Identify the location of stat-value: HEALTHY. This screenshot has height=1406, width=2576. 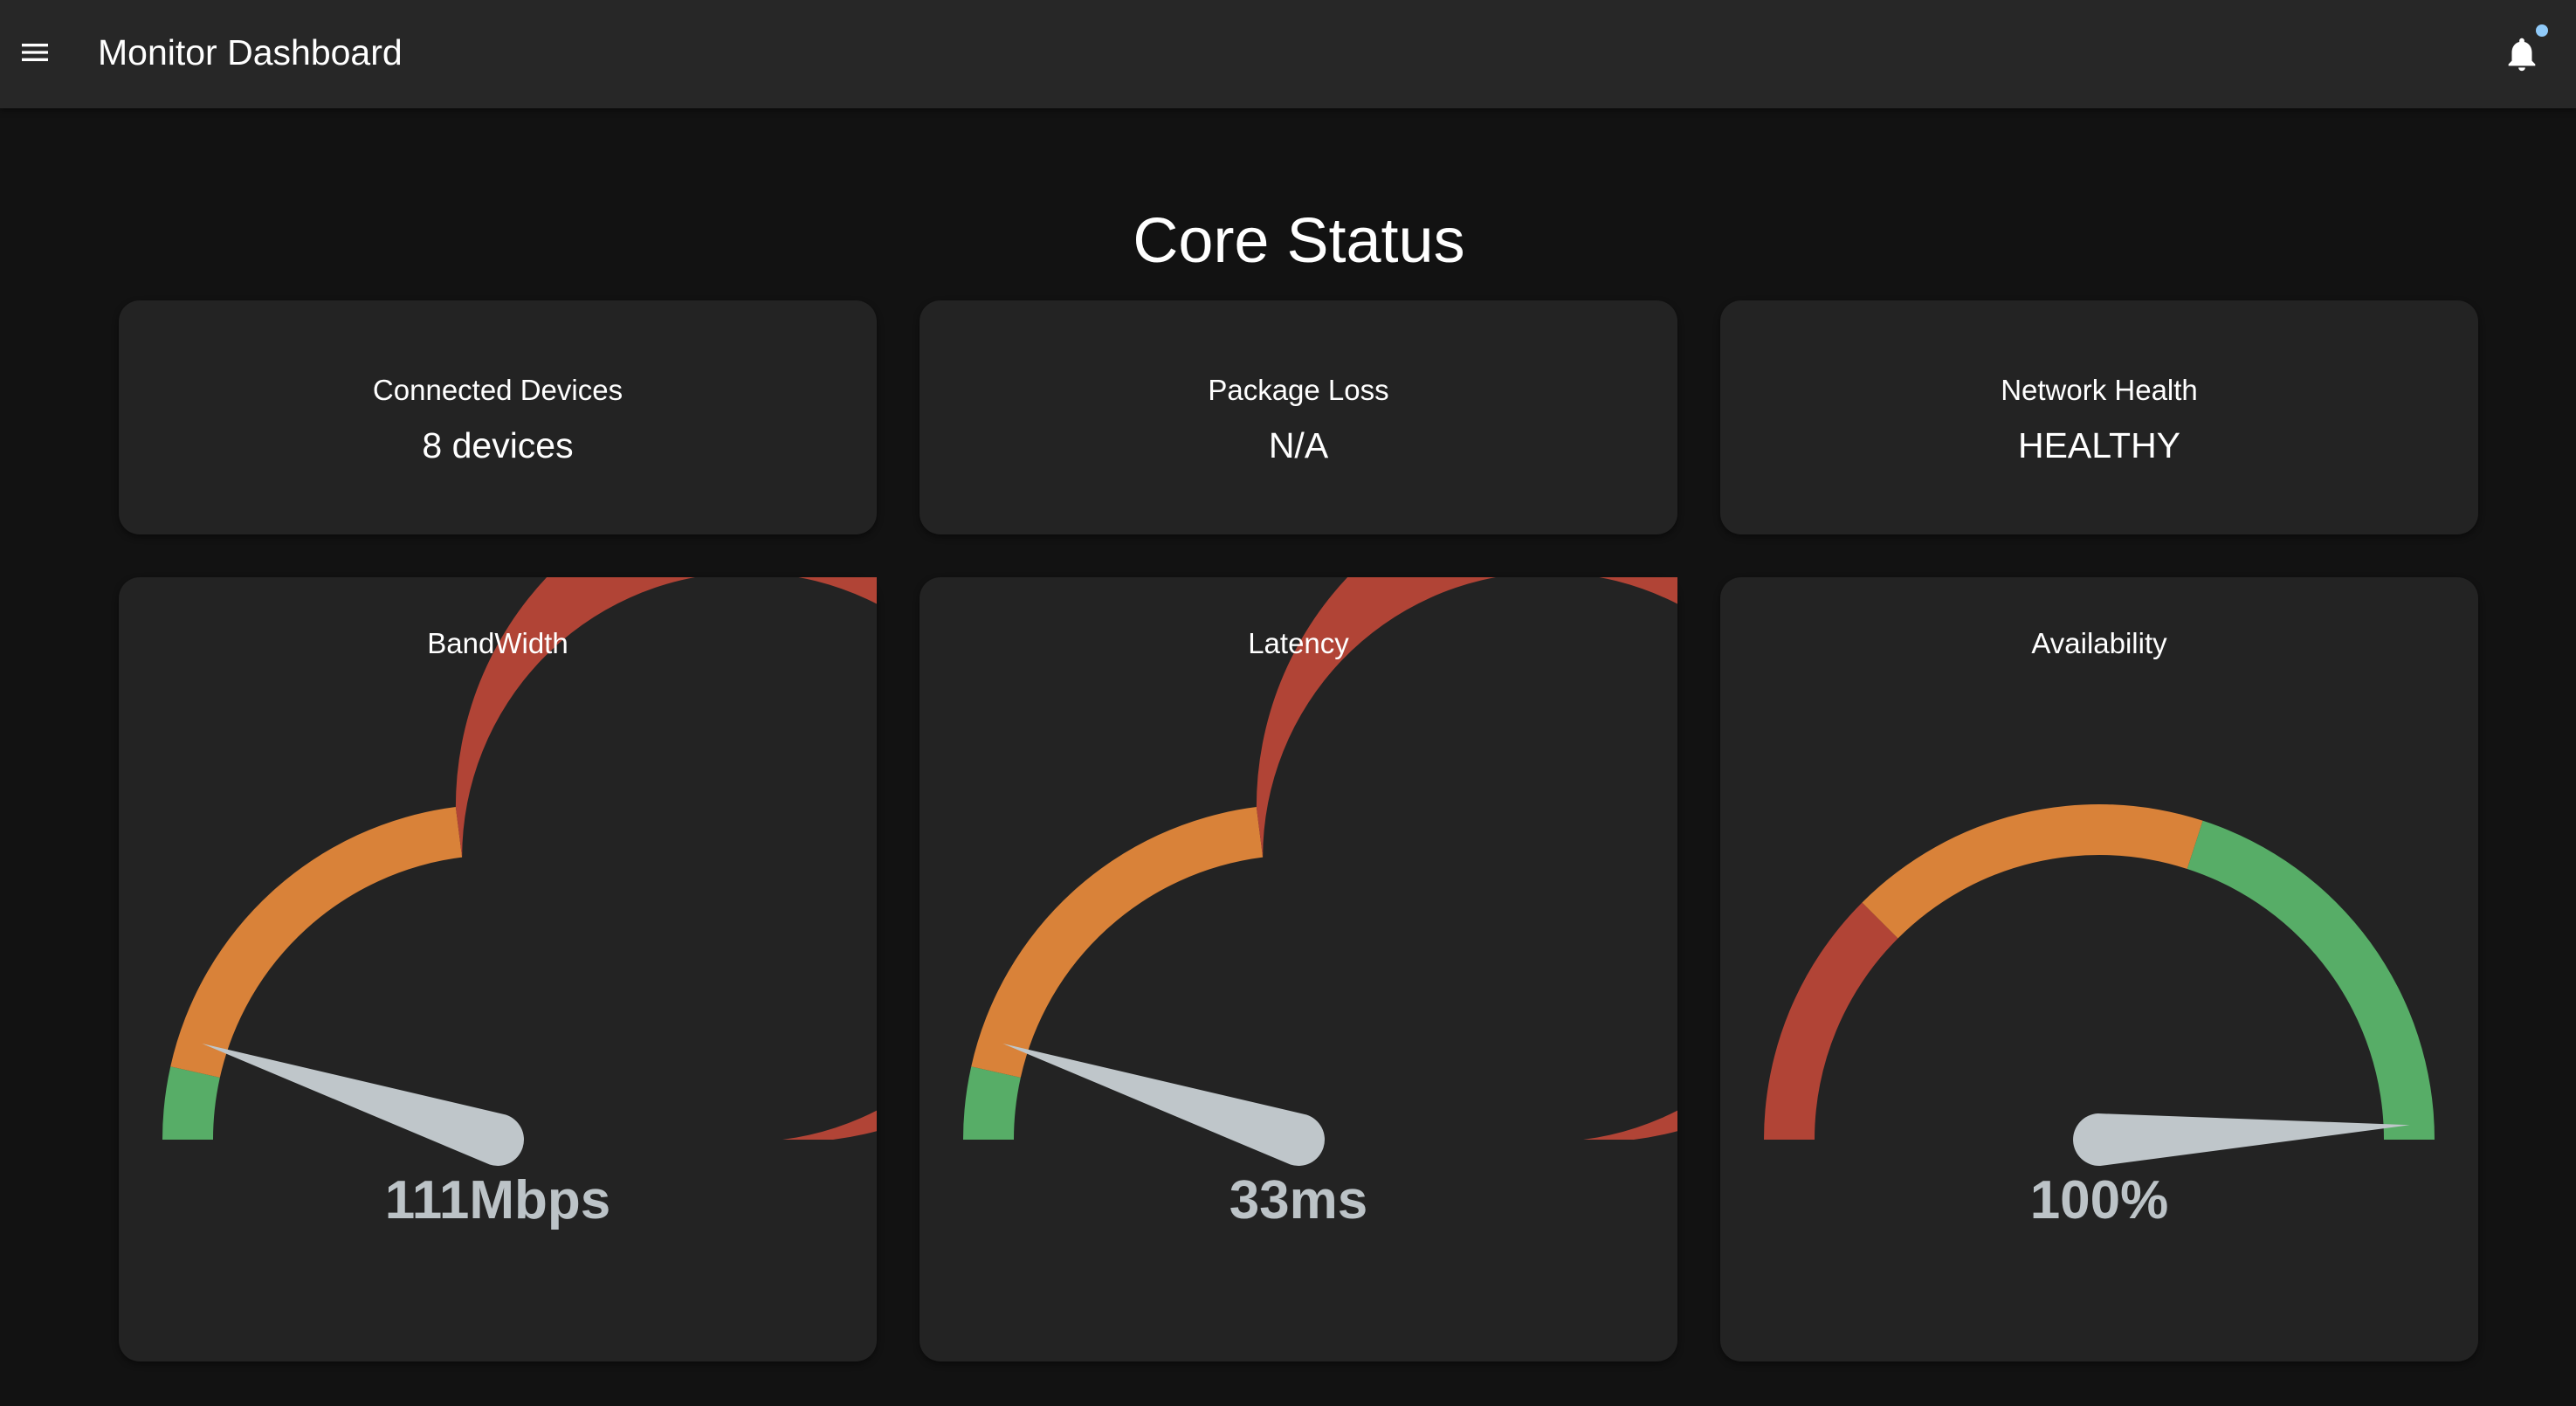
(2099, 445).